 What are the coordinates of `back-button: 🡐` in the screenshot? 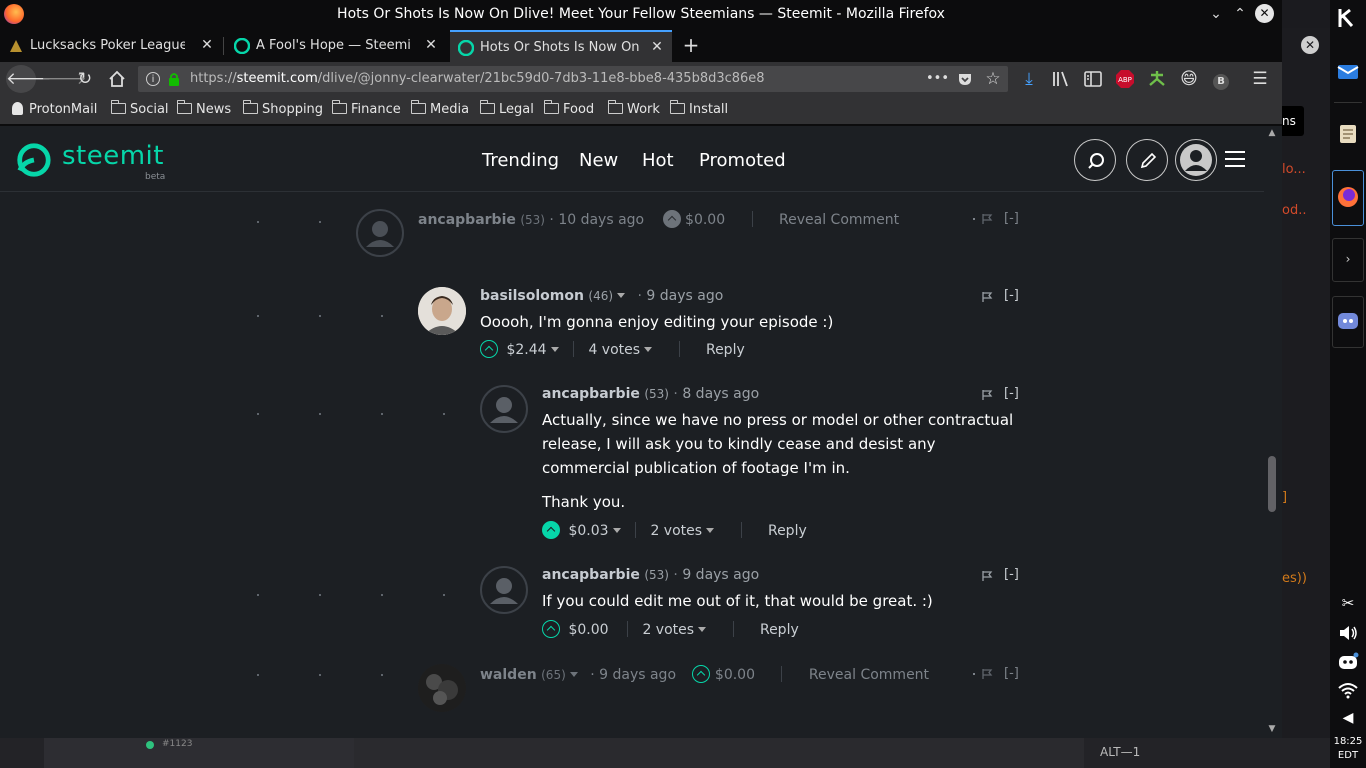 It's located at (29, 79).